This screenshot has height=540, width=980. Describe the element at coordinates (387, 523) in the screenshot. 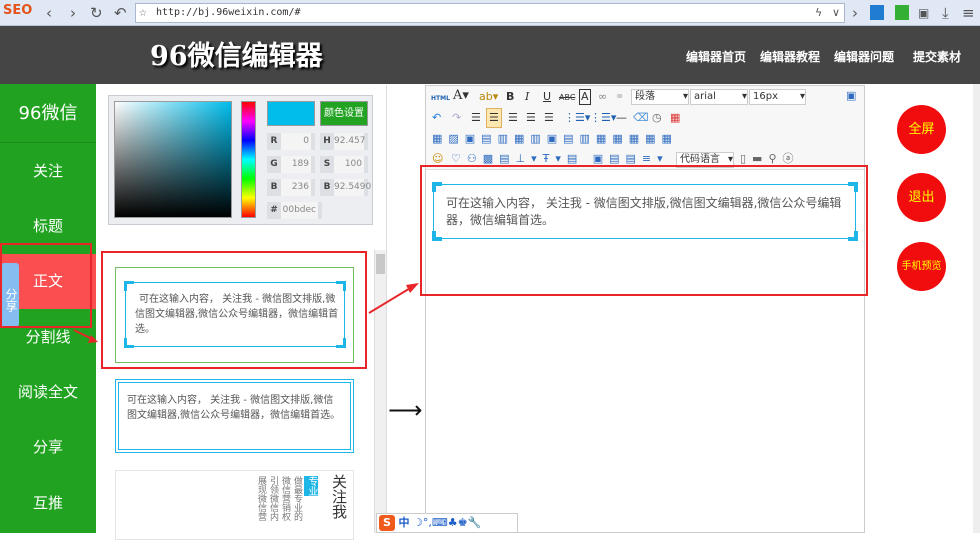

I see `sogou-icon: S` at that location.